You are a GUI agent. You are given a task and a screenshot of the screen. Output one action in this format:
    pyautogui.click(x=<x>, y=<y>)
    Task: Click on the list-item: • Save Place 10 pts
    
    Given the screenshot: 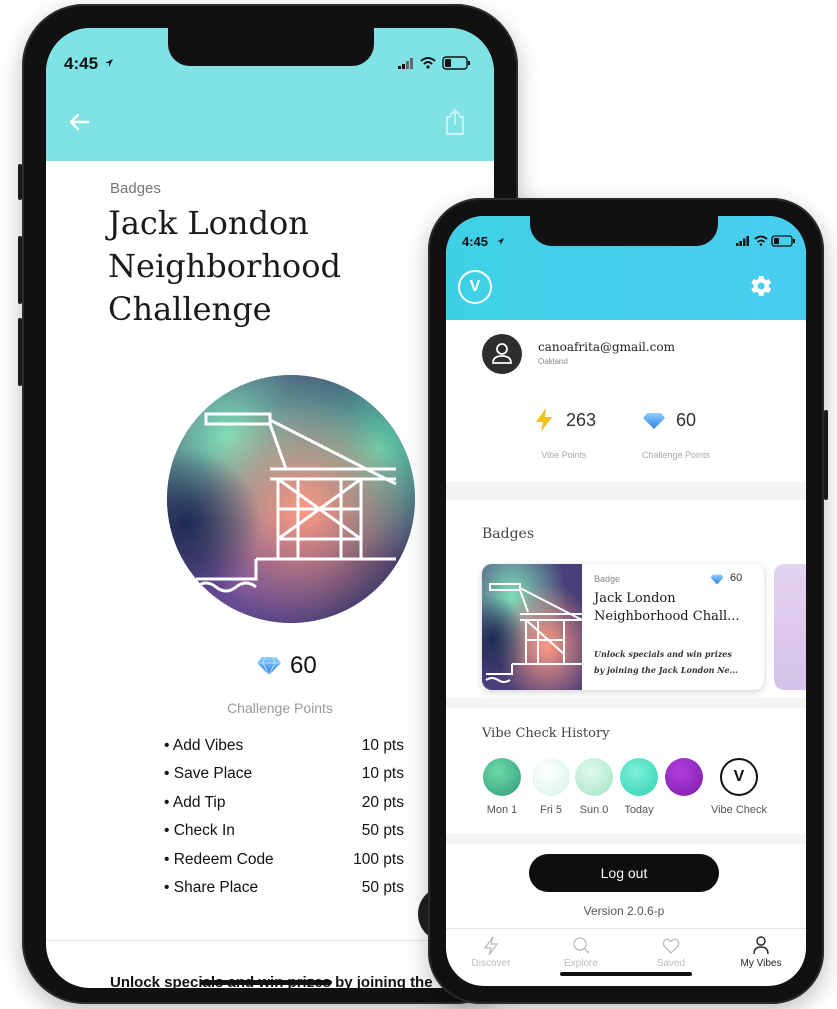 What is the action you would take?
    pyautogui.click(x=284, y=773)
    